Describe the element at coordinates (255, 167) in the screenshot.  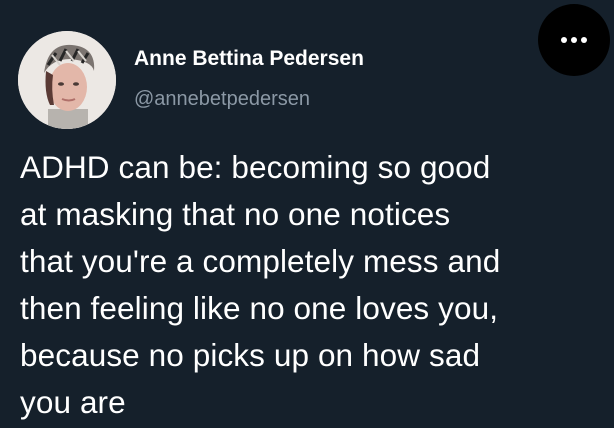
I see `tweet-text-line: ADHD can be: becoming so good` at that location.